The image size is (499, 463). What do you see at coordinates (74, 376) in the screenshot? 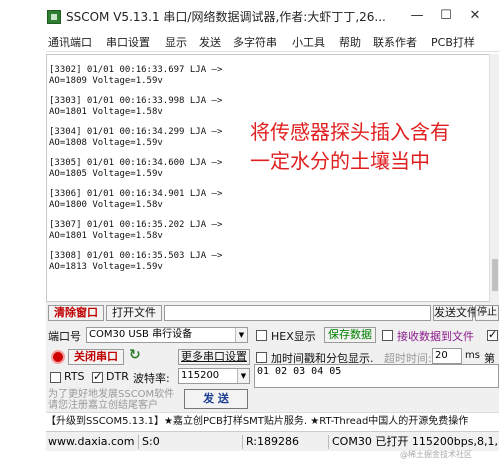
I see `rts-label: RTS` at bounding box center [74, 376].